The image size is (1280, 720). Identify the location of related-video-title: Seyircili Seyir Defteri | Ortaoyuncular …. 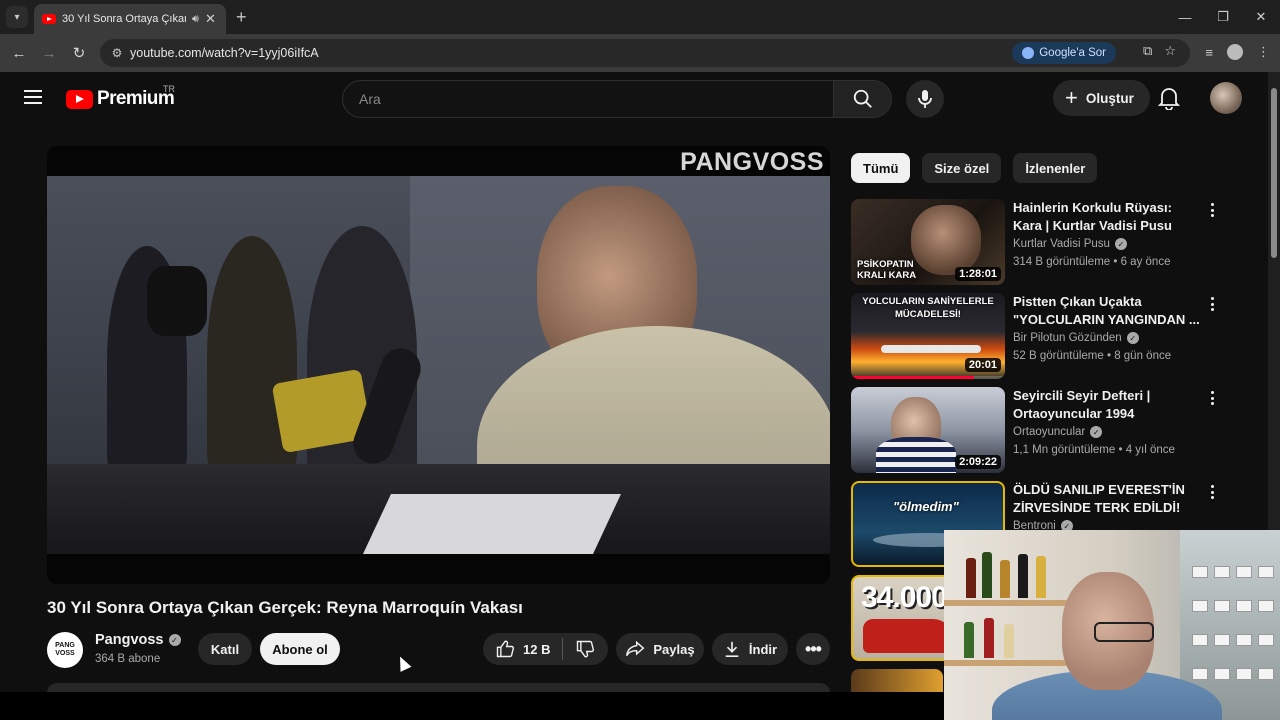
(1108, 405).